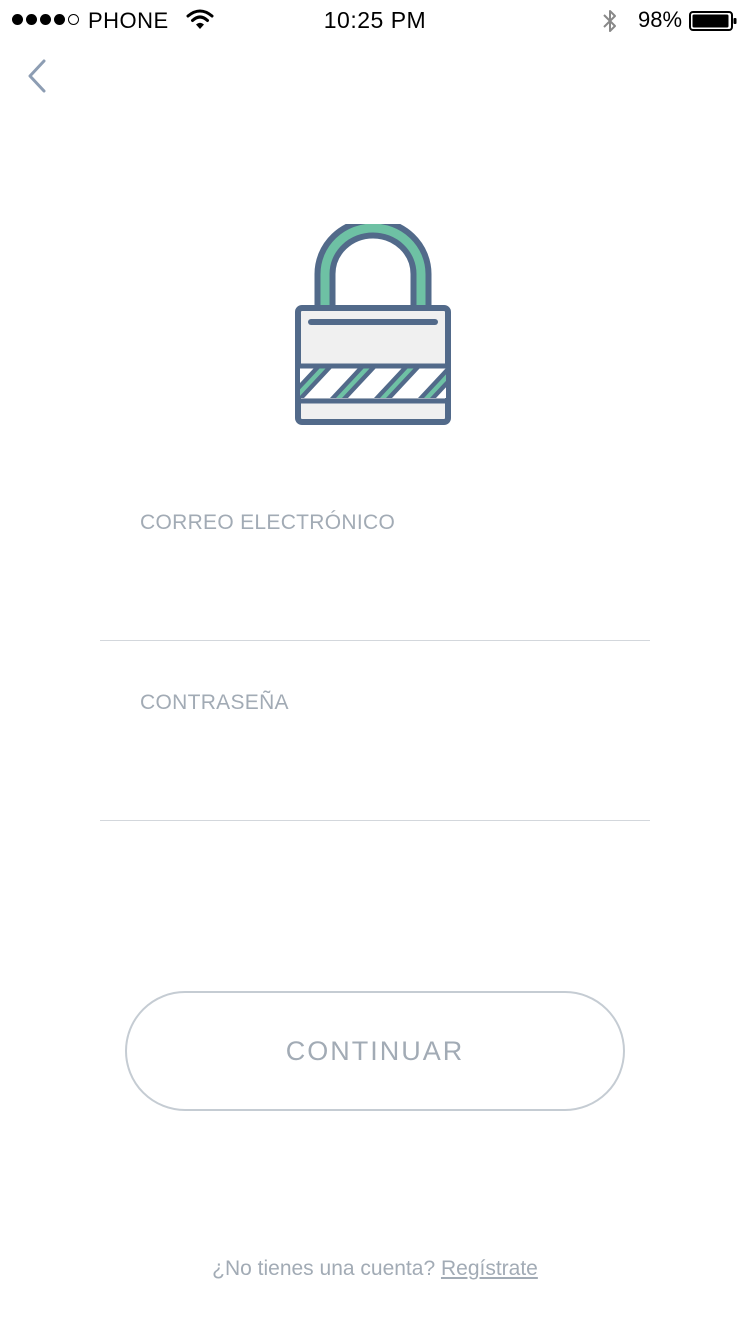  I want to click on password-label: CONTRASEÑA, so click(214, 702).